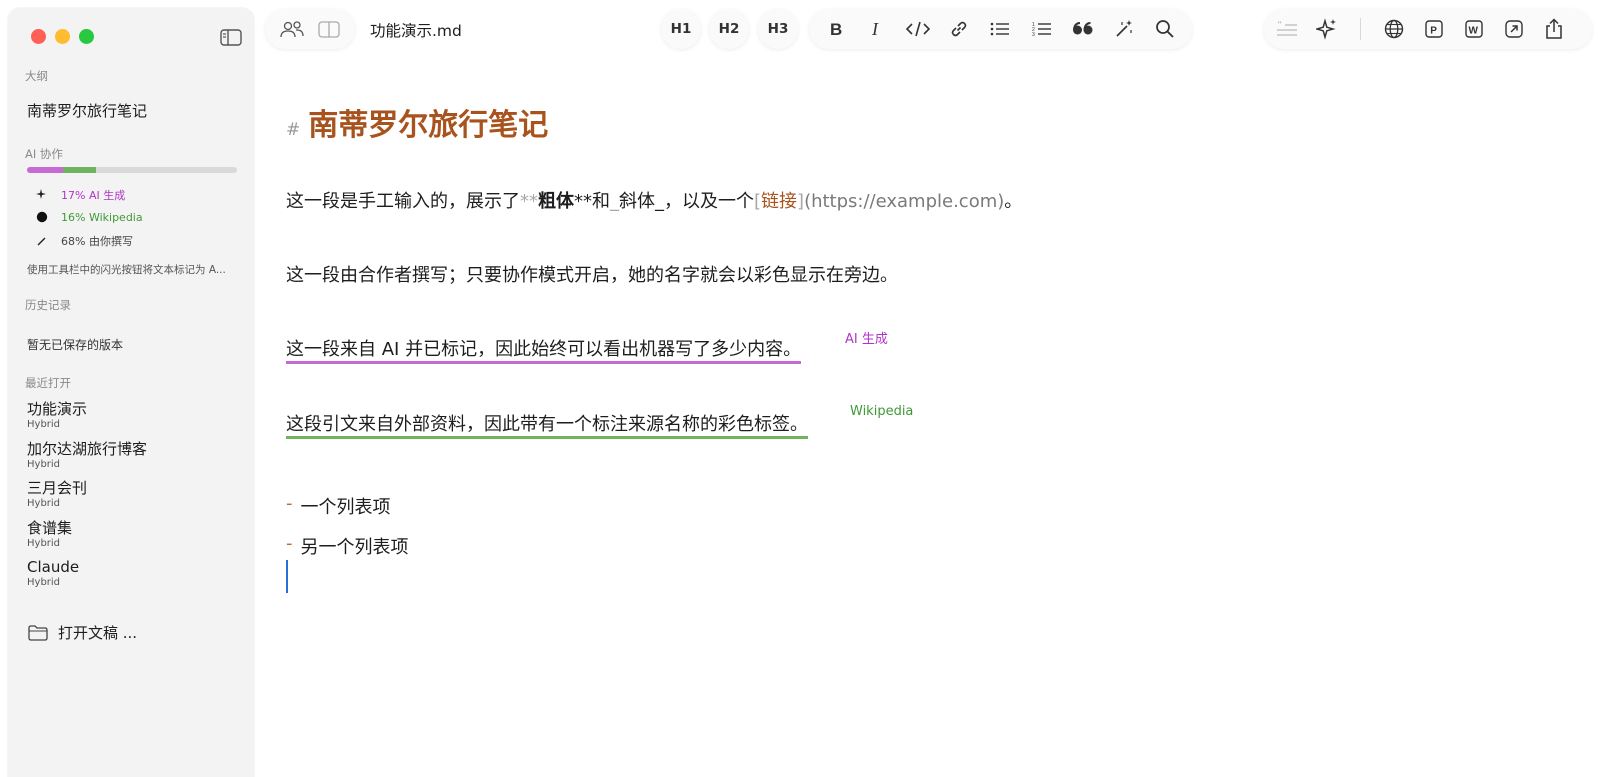 This screenshot has width=1600, height=777. What do you see at coordinates (45, 170) in the screenshot?
I see `ai-bar-segment` at bounding box center [45, 170].